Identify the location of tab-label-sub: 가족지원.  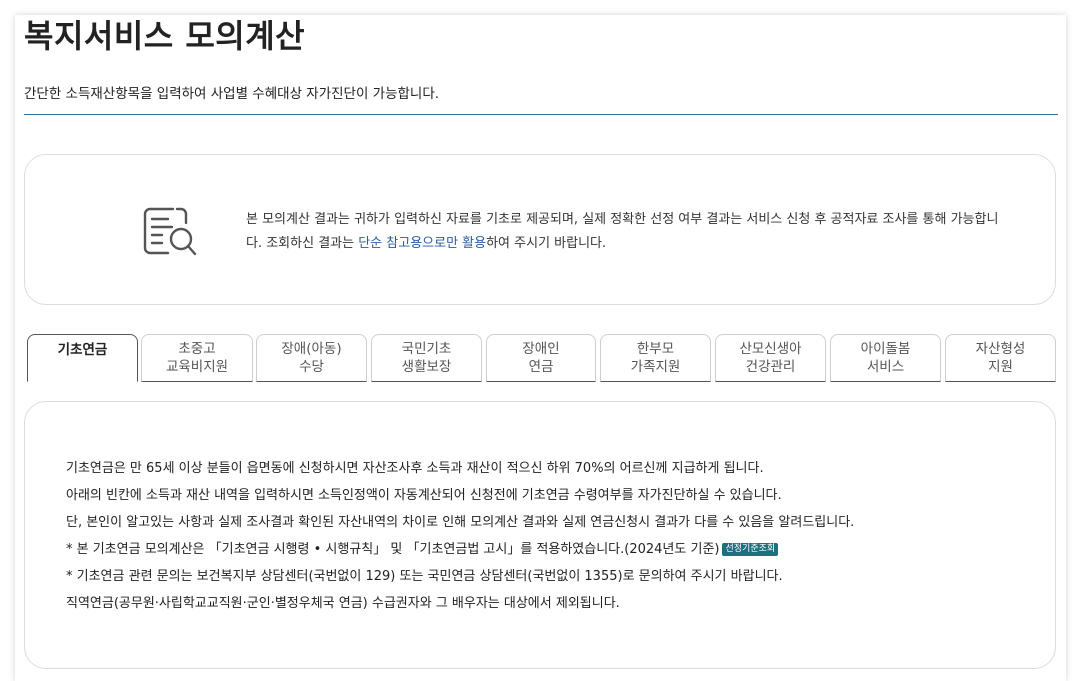
(655, 367).